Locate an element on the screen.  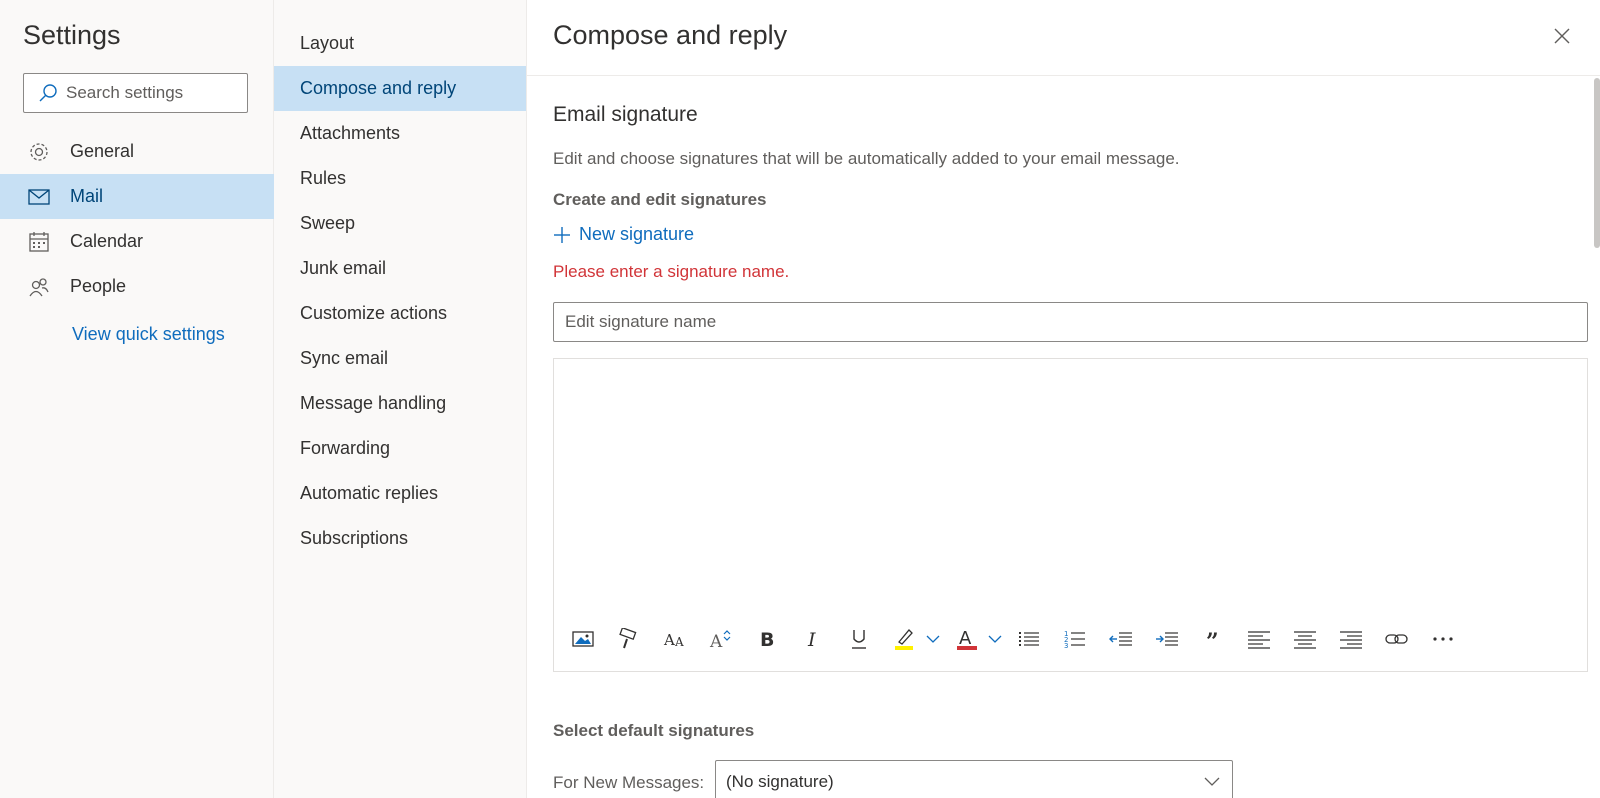
category-general: General is located at coordinates (137, 151).